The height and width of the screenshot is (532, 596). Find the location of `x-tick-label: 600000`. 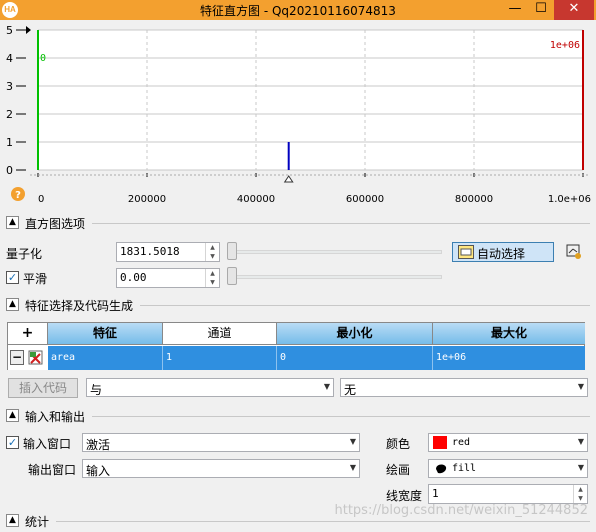

x-tick-label: 600000 is located at coordinates (365, 199).